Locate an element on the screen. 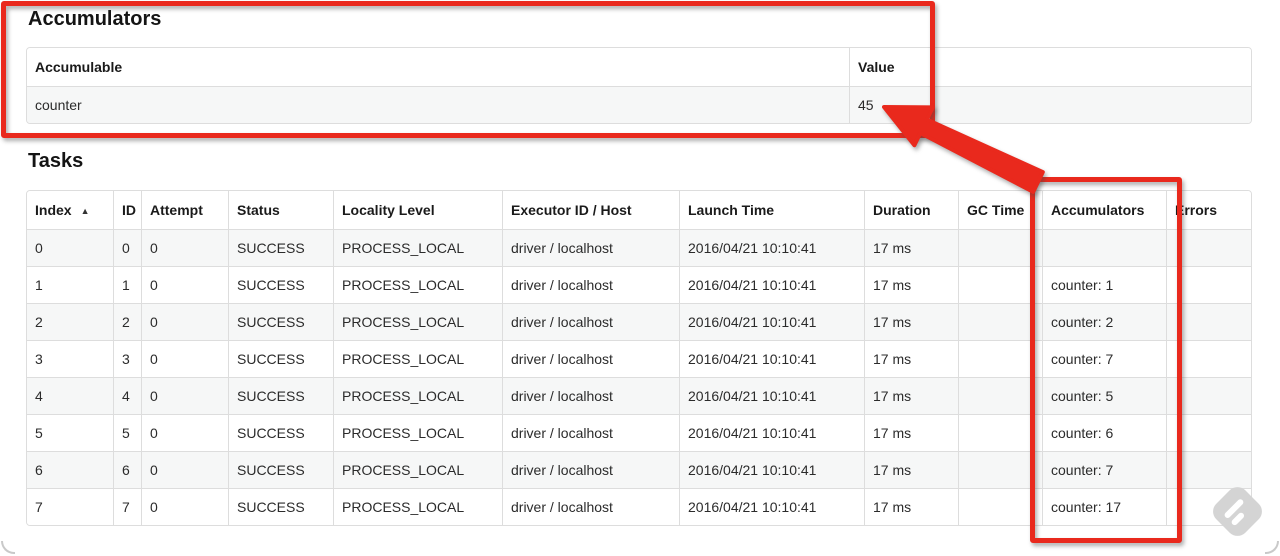 Image resolution: width=1280 pixels, height=556 pixels. col-header-id: ID is located at coordinates (127, 210).